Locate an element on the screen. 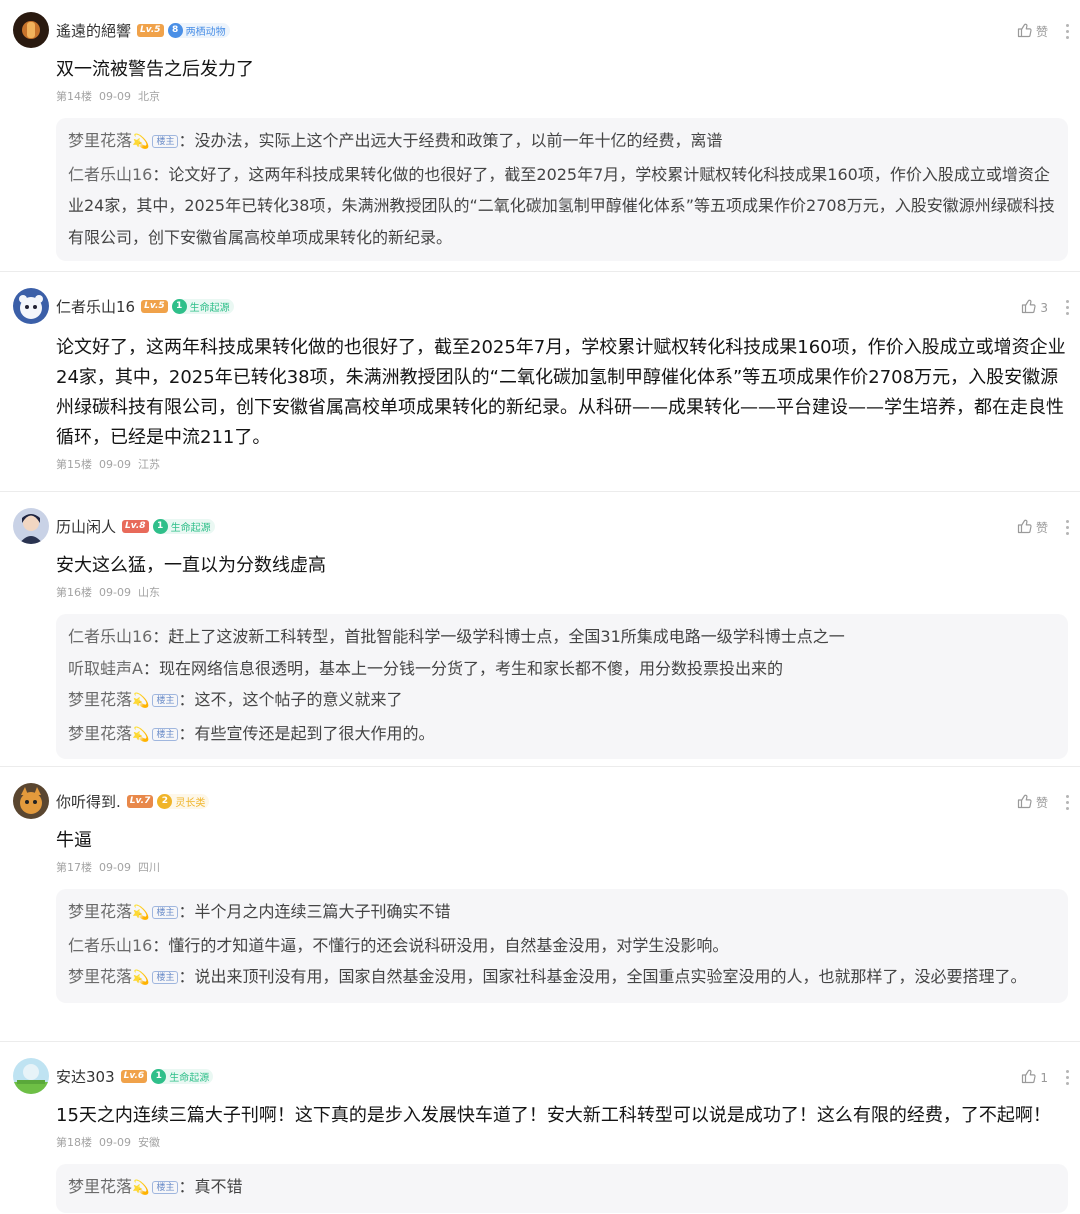 The image size is (1080, 1214). gem-icon: 1 is located at coordinates (159, 1076).